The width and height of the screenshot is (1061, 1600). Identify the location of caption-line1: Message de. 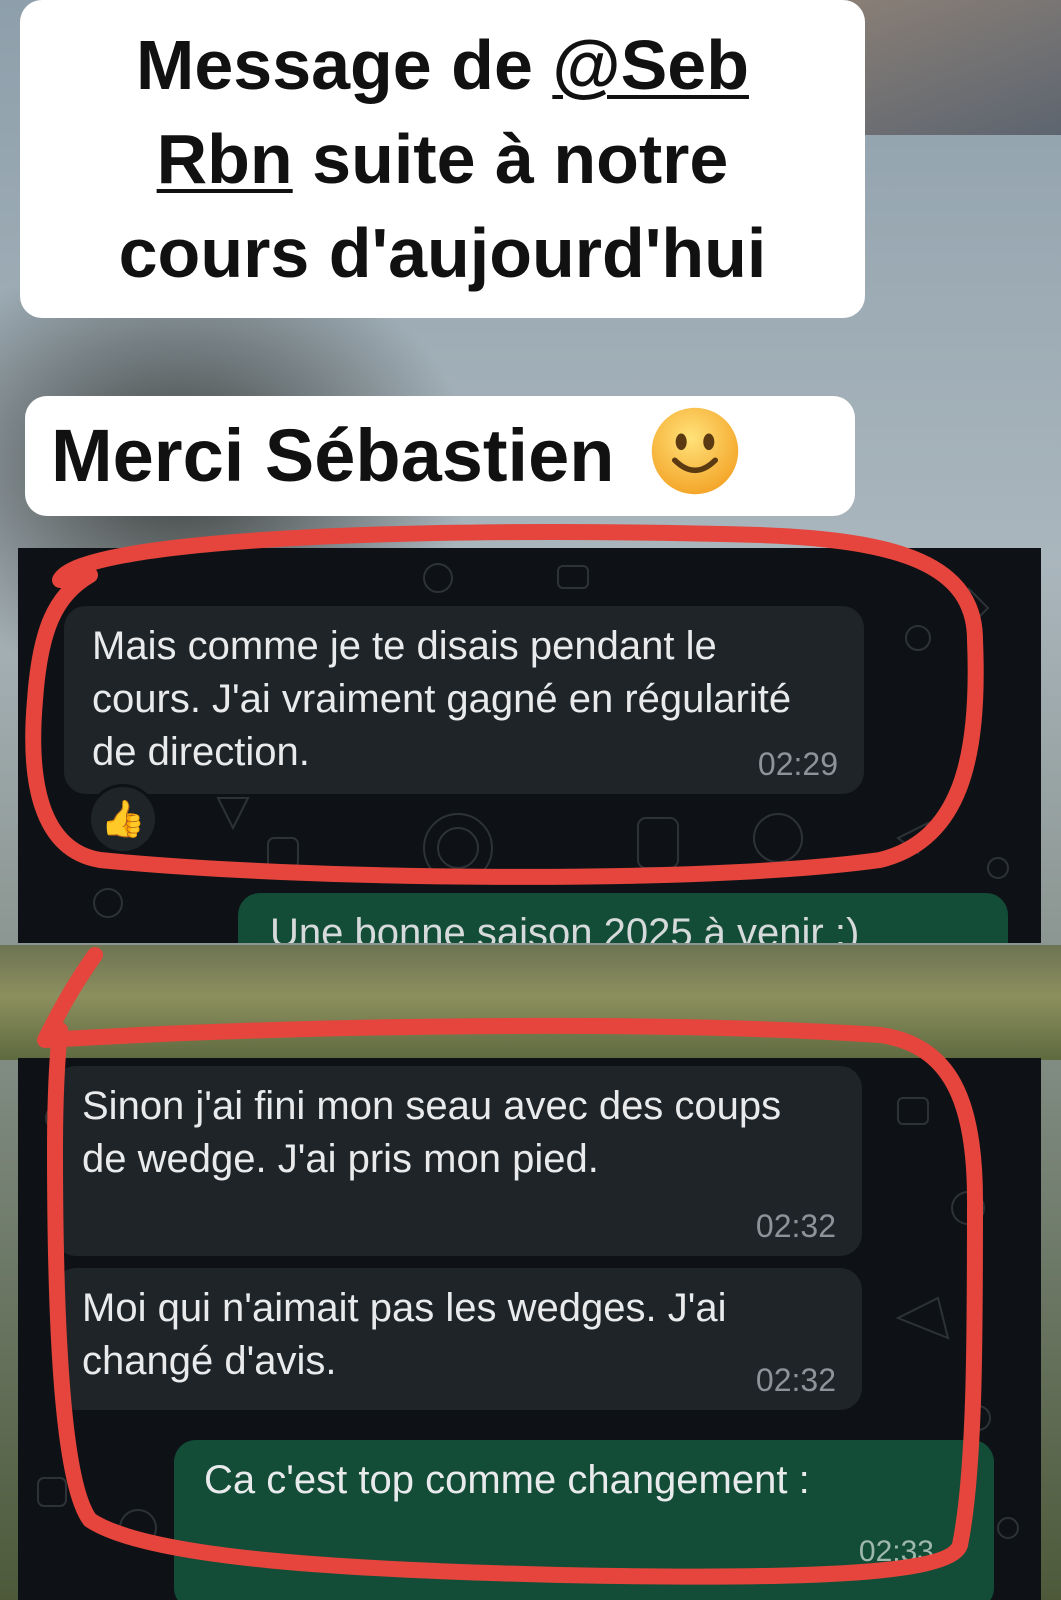
(344, 65).